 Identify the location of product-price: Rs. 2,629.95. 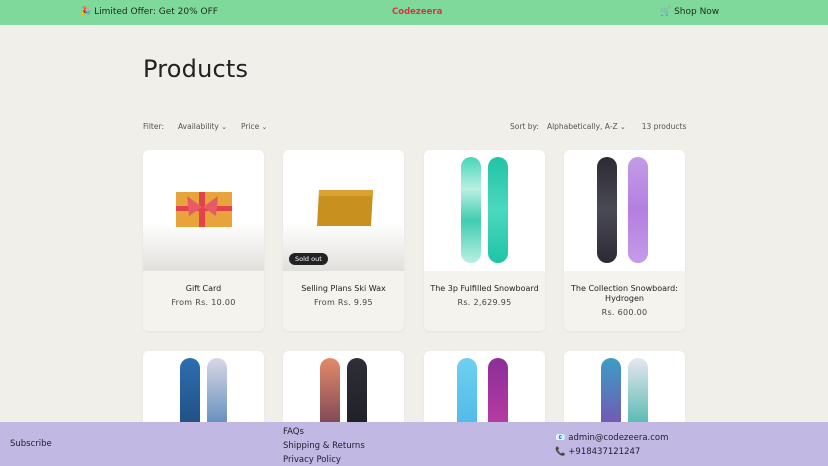
(484, 302).